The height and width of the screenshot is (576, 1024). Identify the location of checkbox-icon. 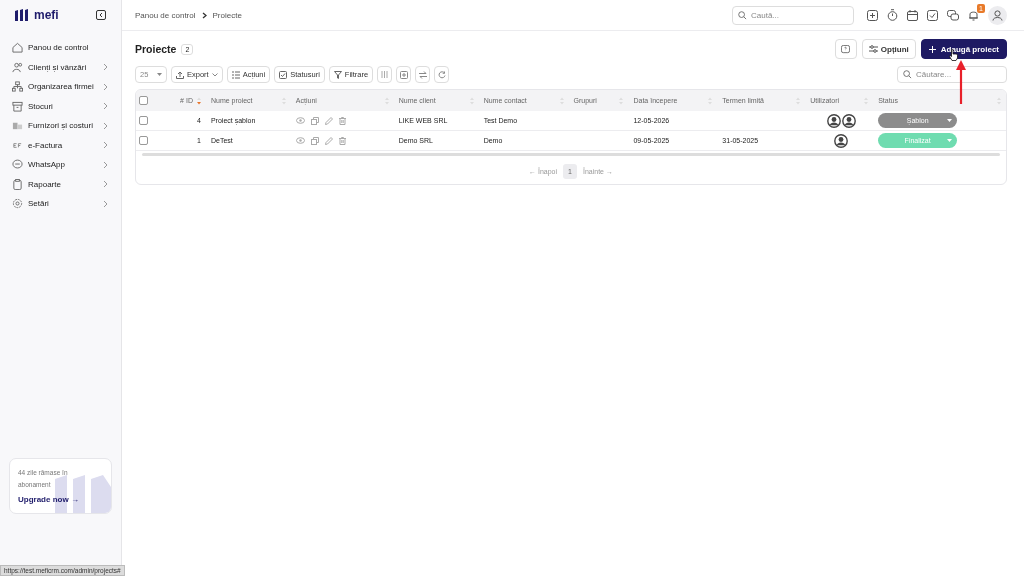
(283, 74).